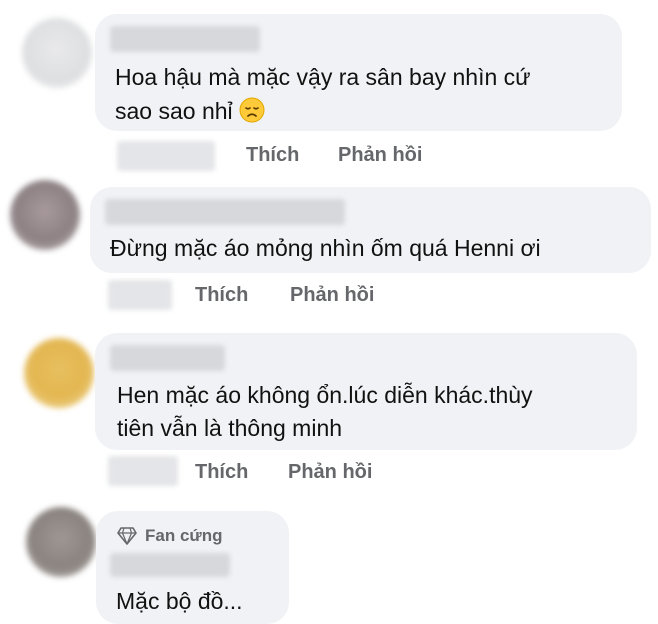 The height and width of the screenshot is (624, 658). I want to click on diamond-icon, so click(127, 536).